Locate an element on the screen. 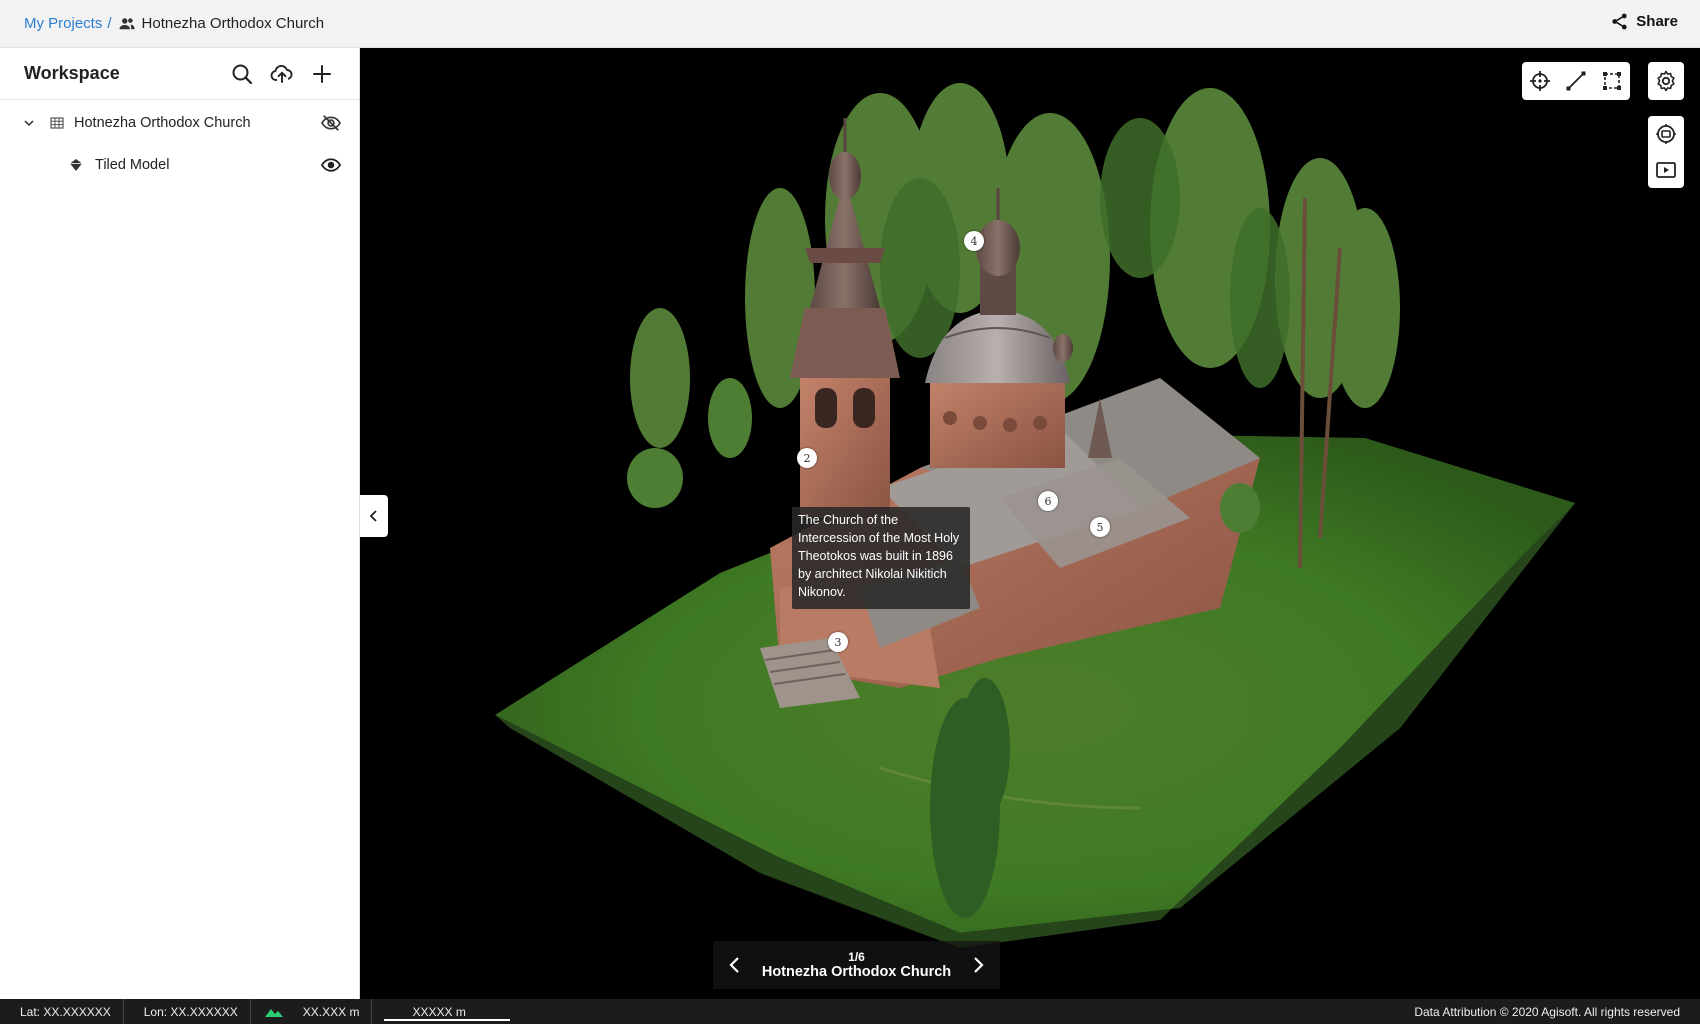 Image resolution: width=1700 pixels, height=1024 pixels. longitude-readout: Lon: XX.XXXXXX is located at coordinates (187, 1011).